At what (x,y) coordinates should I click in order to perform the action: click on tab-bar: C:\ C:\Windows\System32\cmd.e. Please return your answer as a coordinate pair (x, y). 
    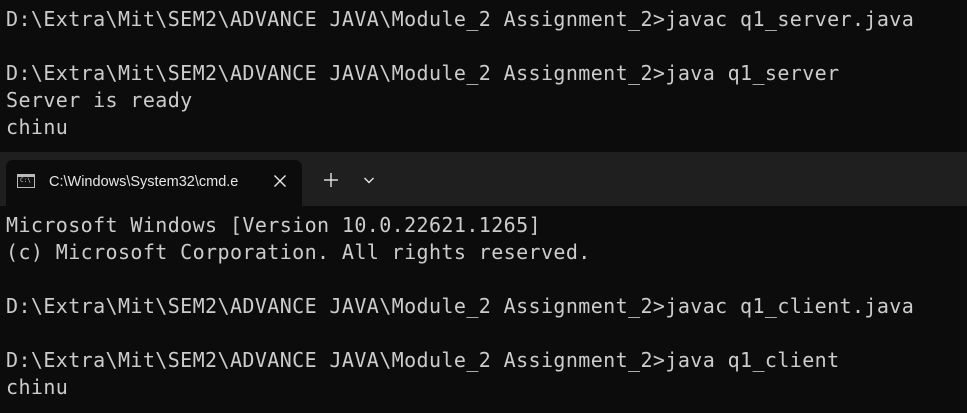
    Looking at the image, I should click on (483, 179).